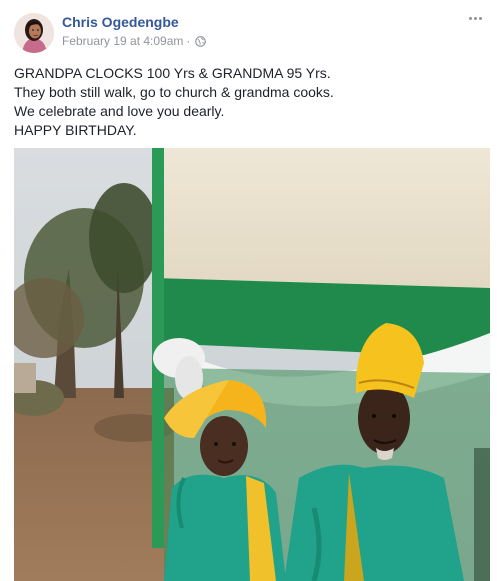 Image resolution: width=497 pixels, height=581 pixels. Describe the element at coordinates (172, 73) in the screenshot. I see `post-text-line: GRANDPA CLOCKS 100 Yrs & GRANDMA 95 Yrs.` at that location.